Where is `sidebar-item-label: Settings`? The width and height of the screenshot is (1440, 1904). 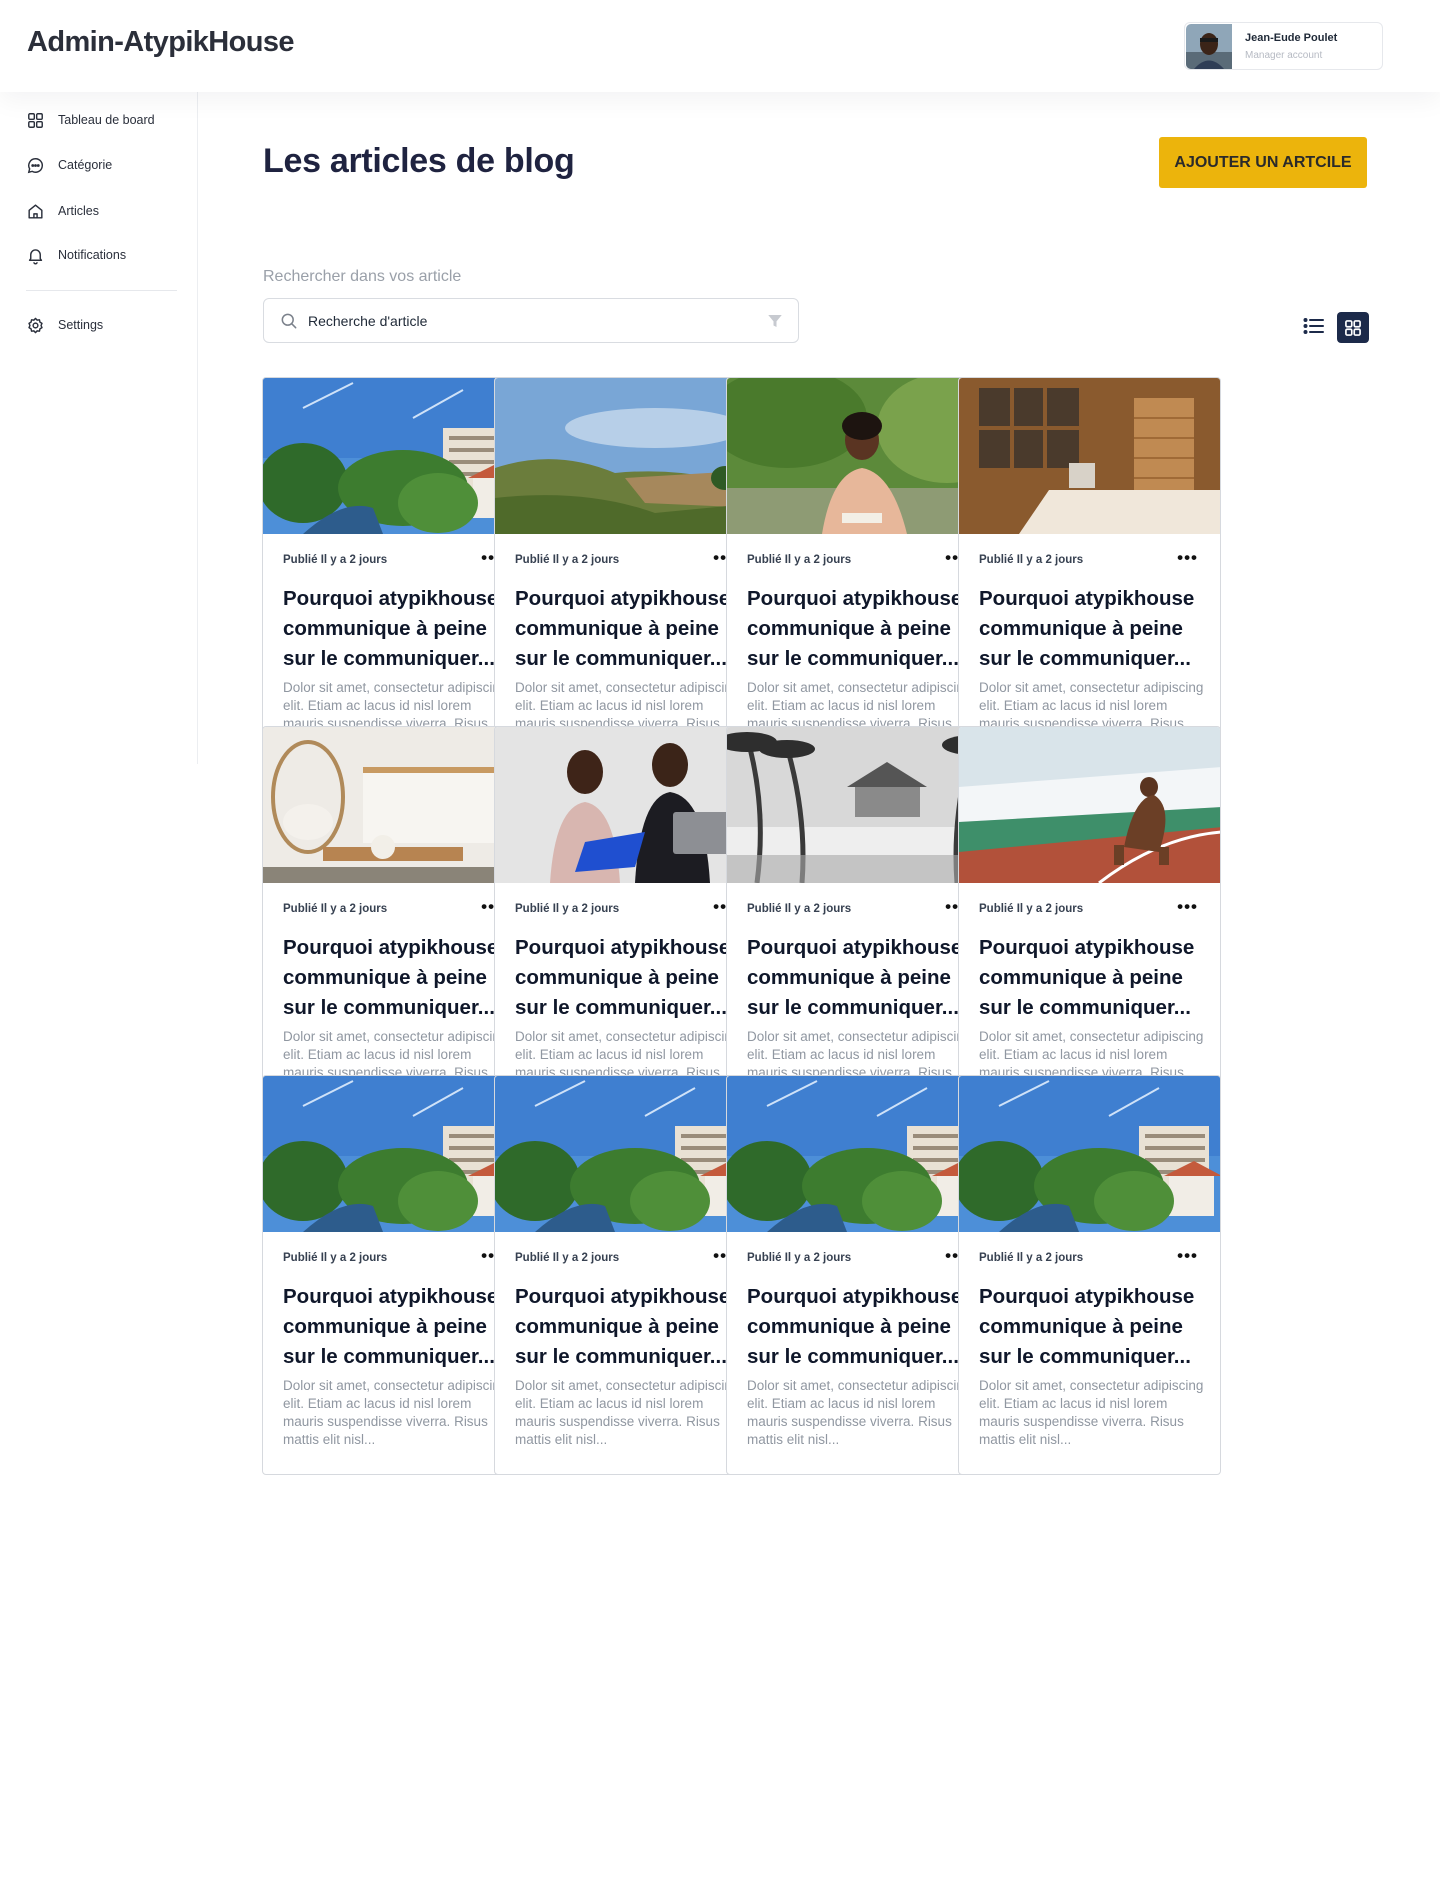 sidebar-item-label: Settings is located at coordinates (81, 325).